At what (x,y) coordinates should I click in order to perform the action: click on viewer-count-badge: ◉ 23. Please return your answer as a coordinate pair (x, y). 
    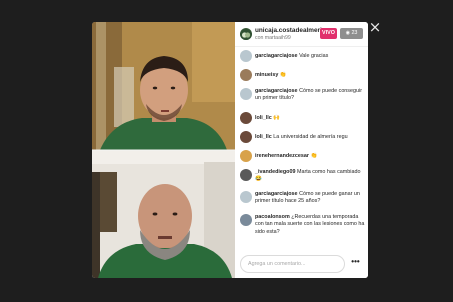
    Looking at the image, I should click on (351, 33).